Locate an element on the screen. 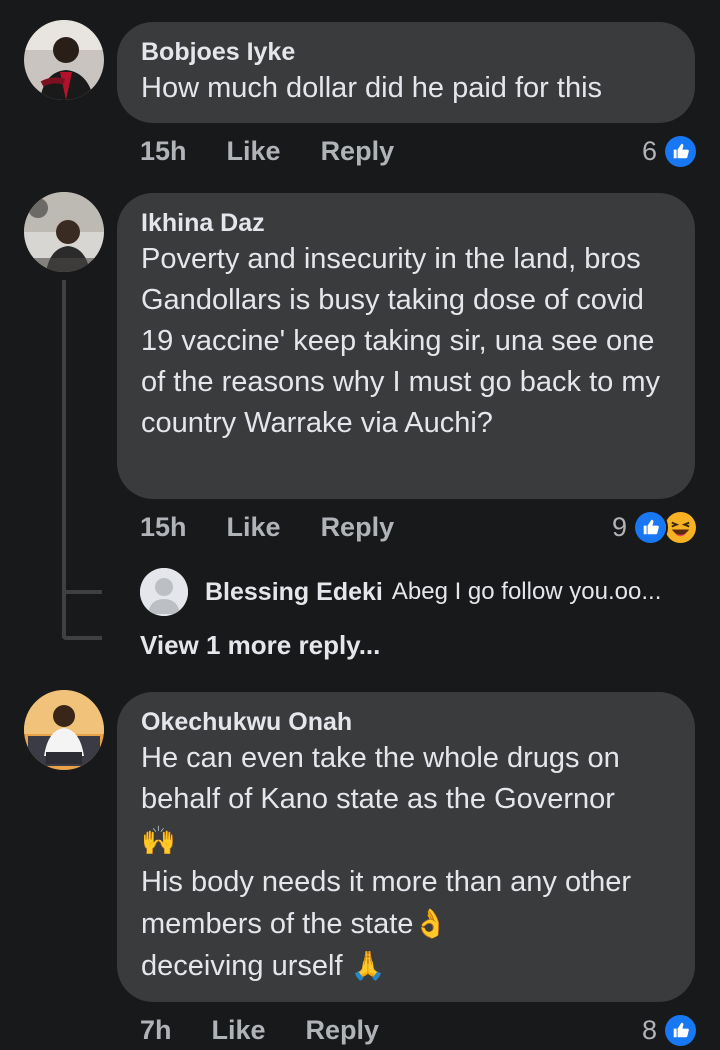 The height and width of the screenshot is (1050, 720). haha-reaction-icon is located at coordinates (680, 527).